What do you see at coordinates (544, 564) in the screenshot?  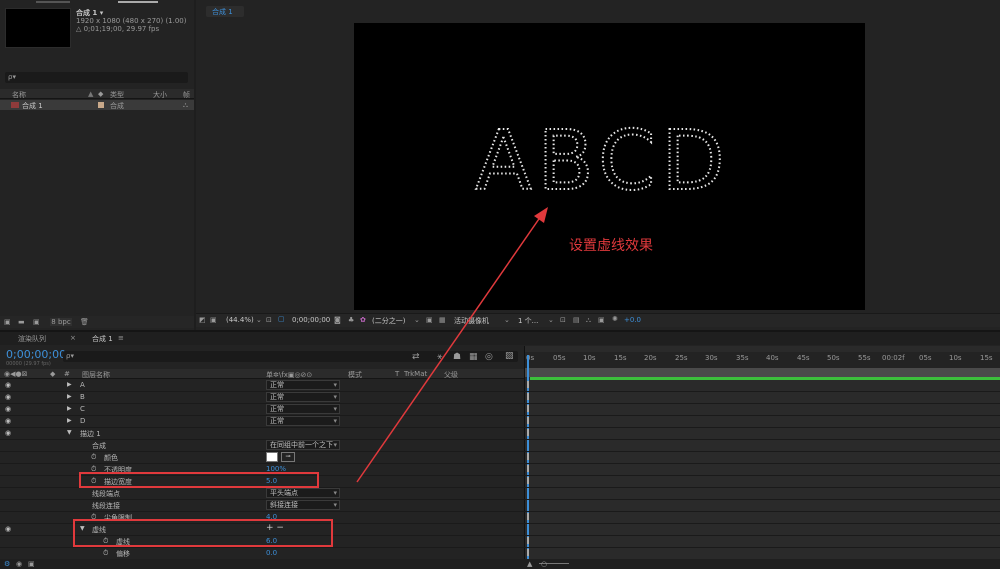 I see `zoom-slider-handle: ○` at bounding box center [544, 564].